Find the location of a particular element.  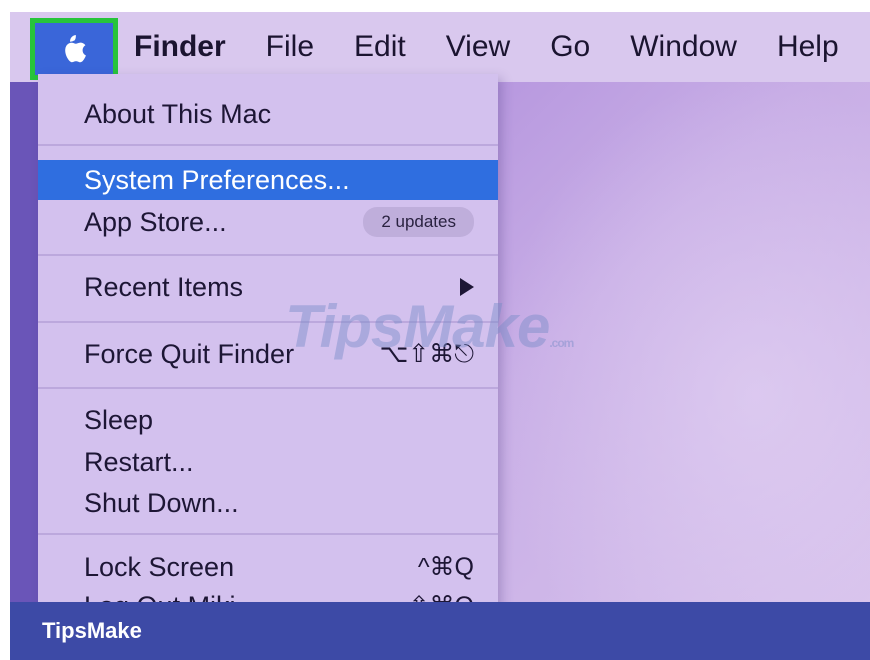

apple-logo-icon is located at coordinates (75, 49).